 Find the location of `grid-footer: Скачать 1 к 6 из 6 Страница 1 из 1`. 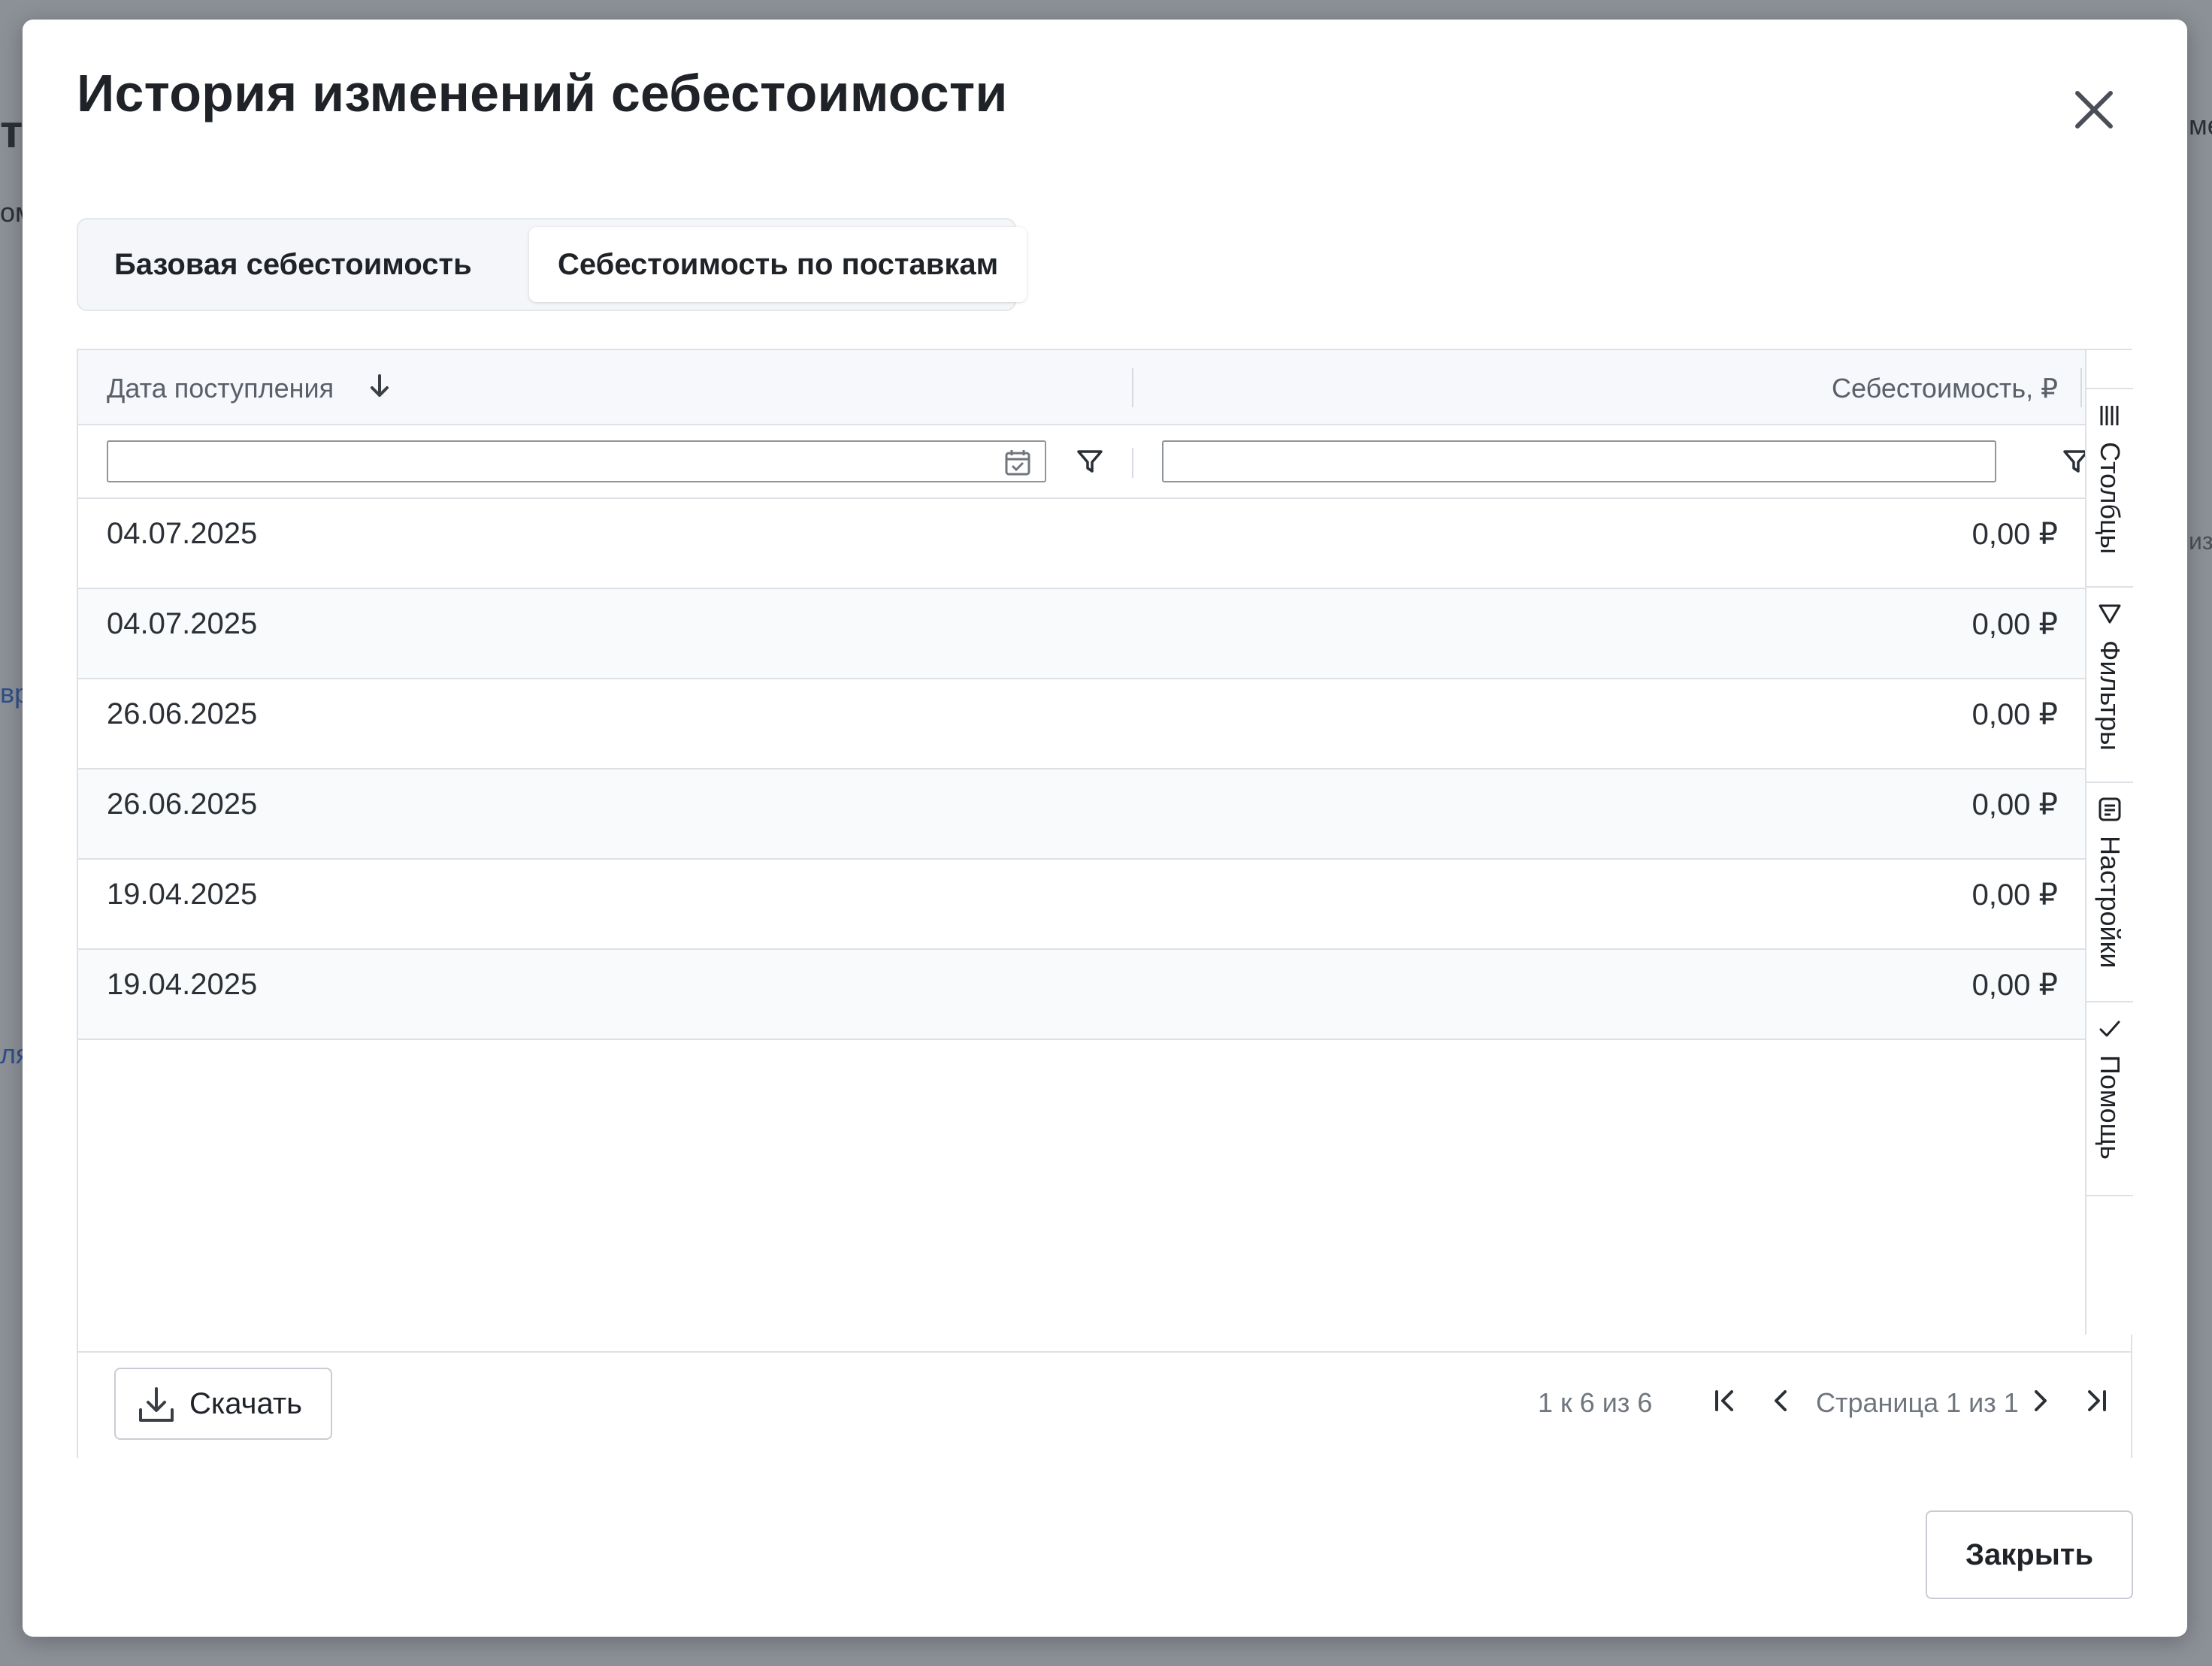

grid-footer: Скачать 1 к 6 из 6 Страница 1 из 1 is located at coordinates (1104, 1404).